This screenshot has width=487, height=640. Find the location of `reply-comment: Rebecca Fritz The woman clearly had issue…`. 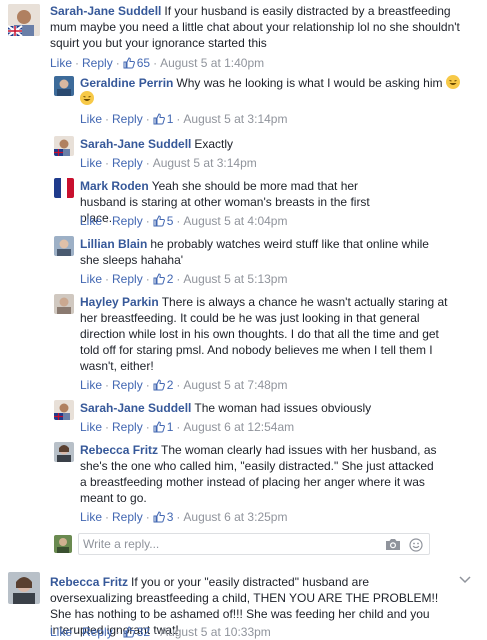

reply-comment: Rebecca Fritz The woman clearly had issue… is located at coordinates (243, 483).